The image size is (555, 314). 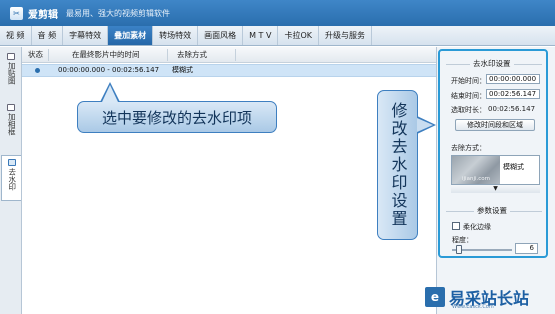 I want to click on app-logo-icon: ✂, so click(x=16, y=13).